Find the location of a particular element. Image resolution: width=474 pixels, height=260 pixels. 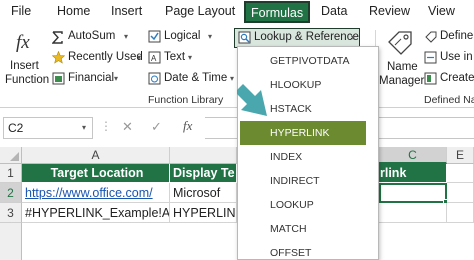

tab-insert: Insert is located at coordinates (126, 11).